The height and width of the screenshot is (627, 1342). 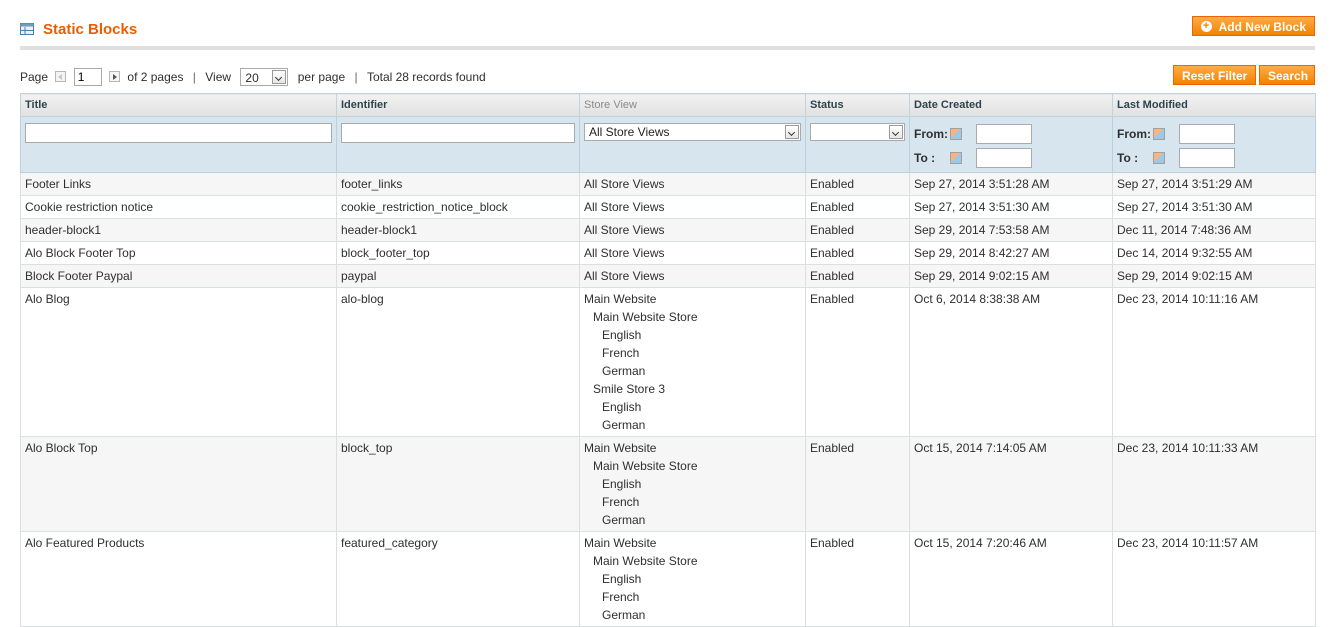 I want to click on column-header-status: Status, so click(x=857, y=105).